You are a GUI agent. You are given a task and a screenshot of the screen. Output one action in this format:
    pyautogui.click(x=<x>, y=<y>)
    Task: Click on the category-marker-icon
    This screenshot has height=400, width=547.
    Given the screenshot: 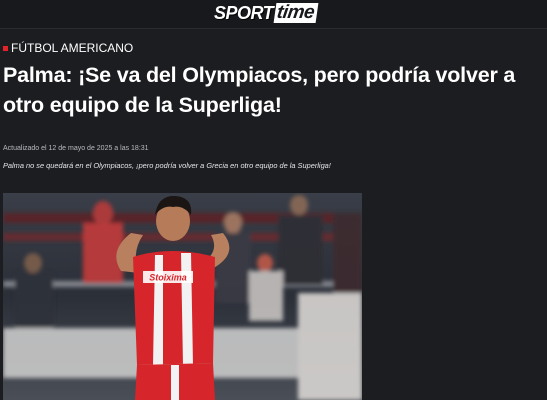 What is the action you would take?
    pyautogui.click(x=5, y=48)
    